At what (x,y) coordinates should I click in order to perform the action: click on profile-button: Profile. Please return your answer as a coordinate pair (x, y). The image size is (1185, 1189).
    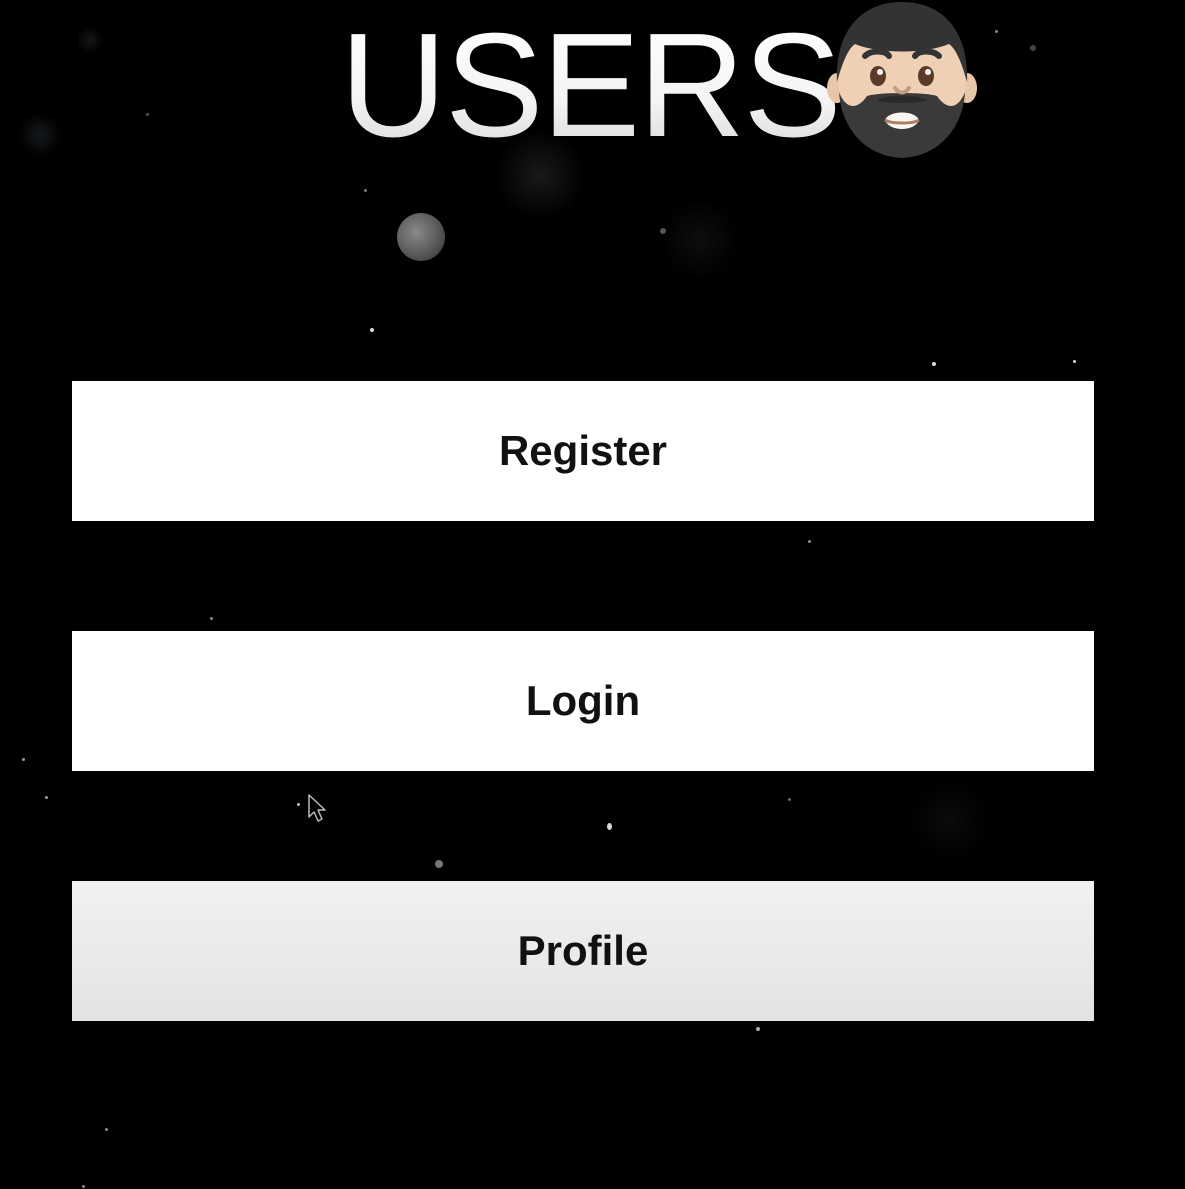
    Looking at the image, I should click on (583, 951).